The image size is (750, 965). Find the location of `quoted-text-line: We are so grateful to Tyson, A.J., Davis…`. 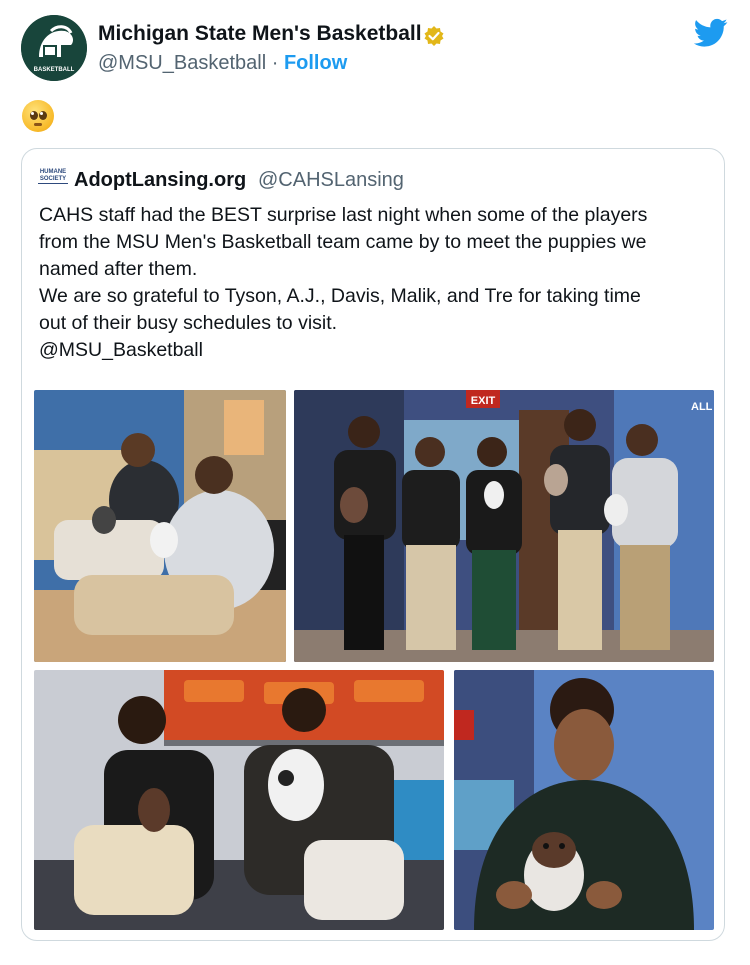

quoted-text-line: We are so grateful to Tyson, A.J., Davis… is located at coordinates (340, 296).